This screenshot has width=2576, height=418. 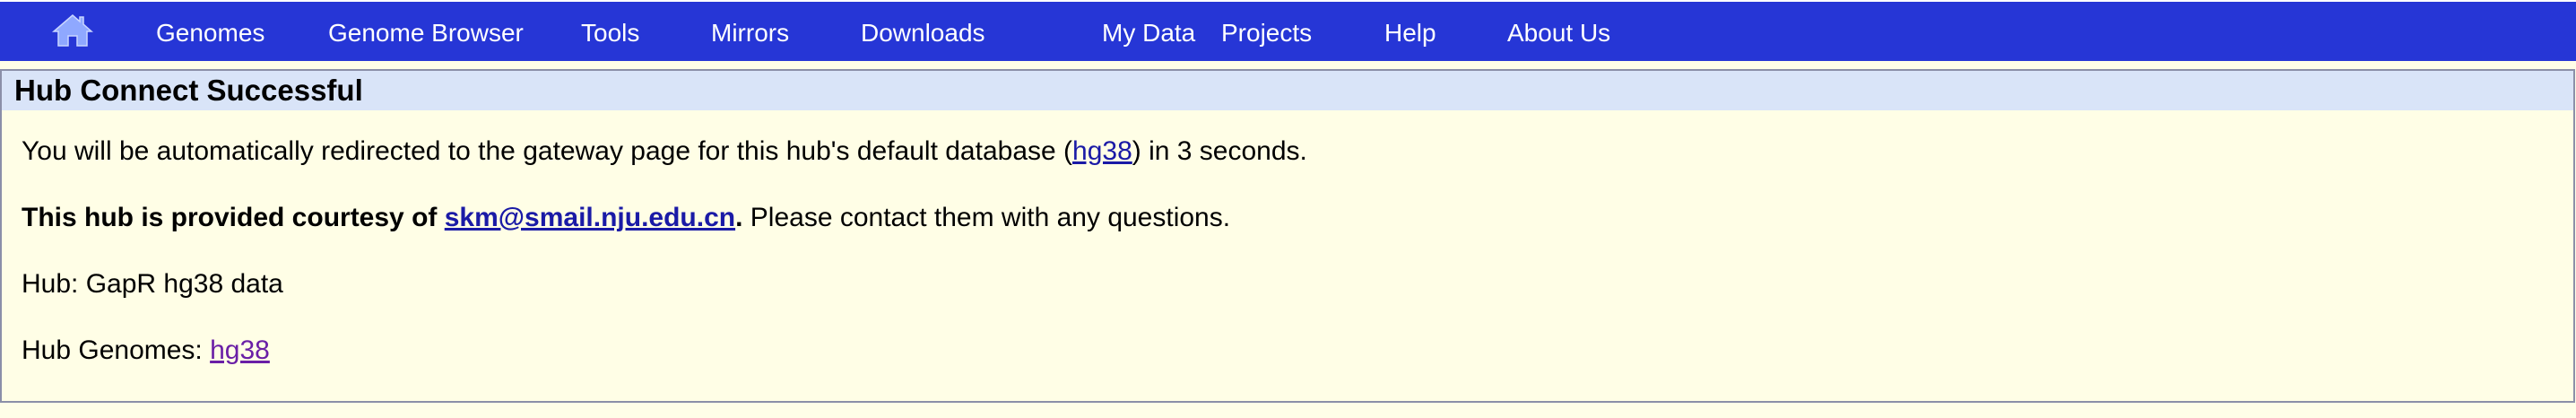 I want to click on panel-title: Hub Connect Successful, so click(x=1287, y=90).